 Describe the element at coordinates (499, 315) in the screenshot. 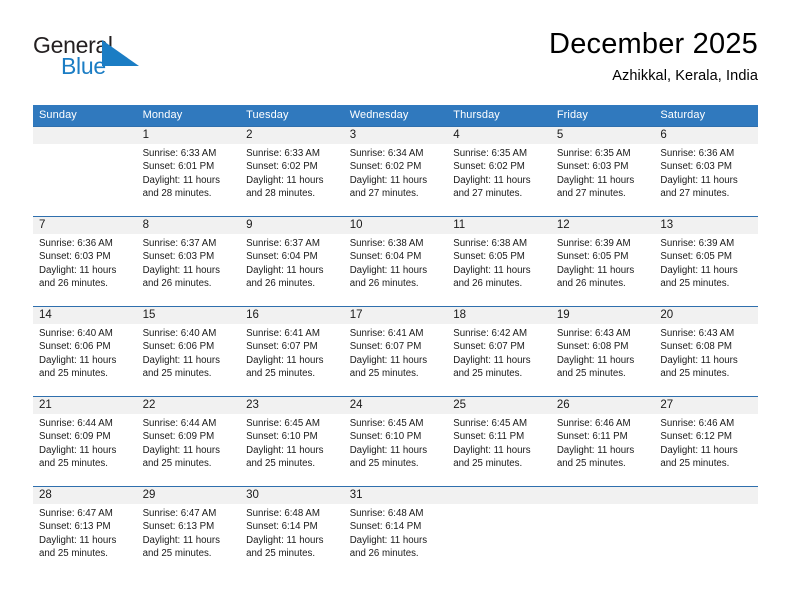

I see `day-number: 18` at that location.